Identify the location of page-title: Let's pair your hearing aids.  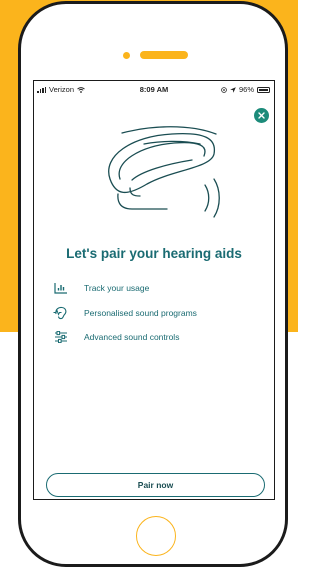
(154, 253).